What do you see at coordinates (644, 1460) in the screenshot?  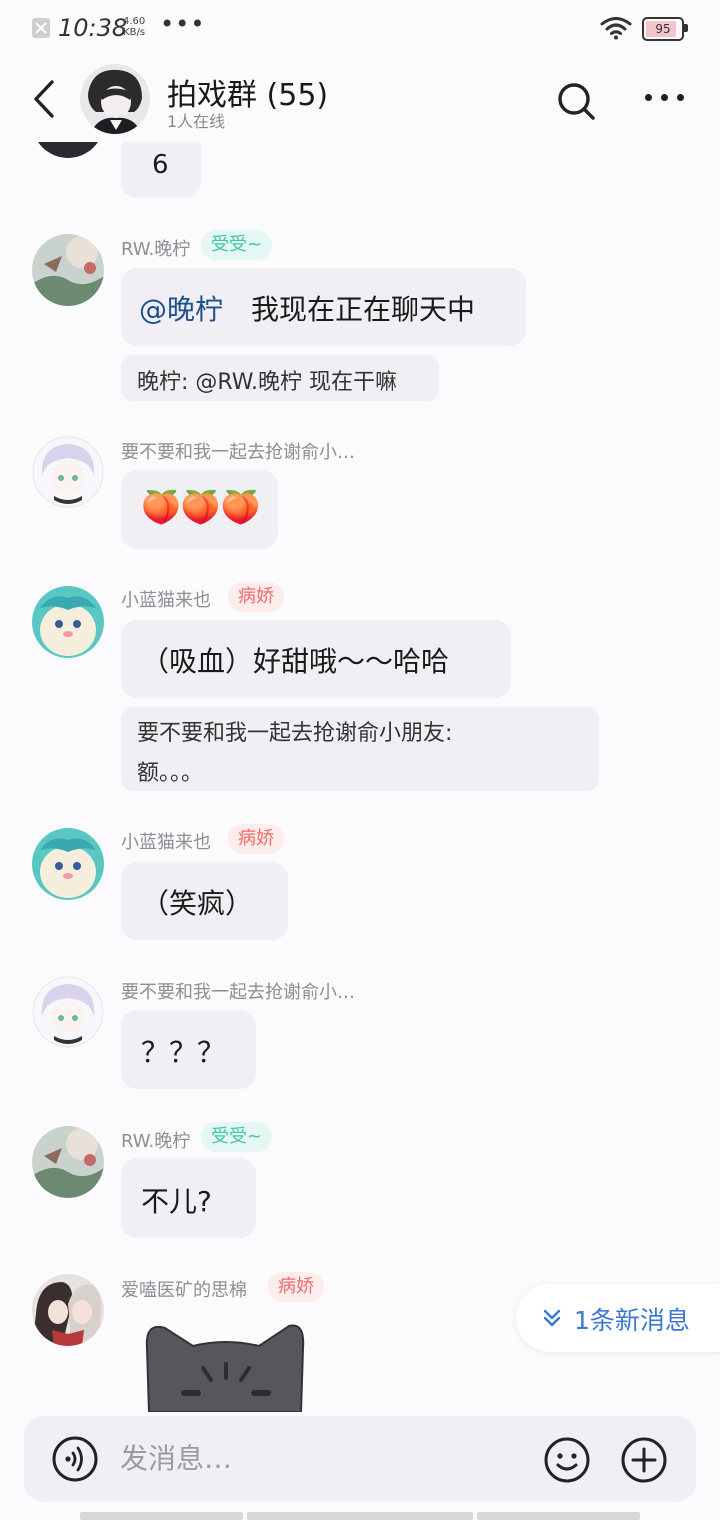 I see `add-attachment-icon` at bounding box center [644, 1460].